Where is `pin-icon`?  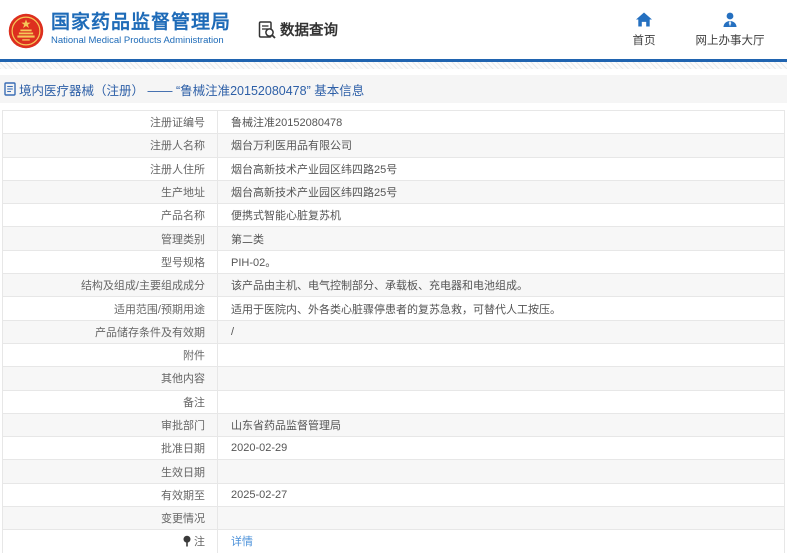
pin-icon is located at coordinates (187, 541).